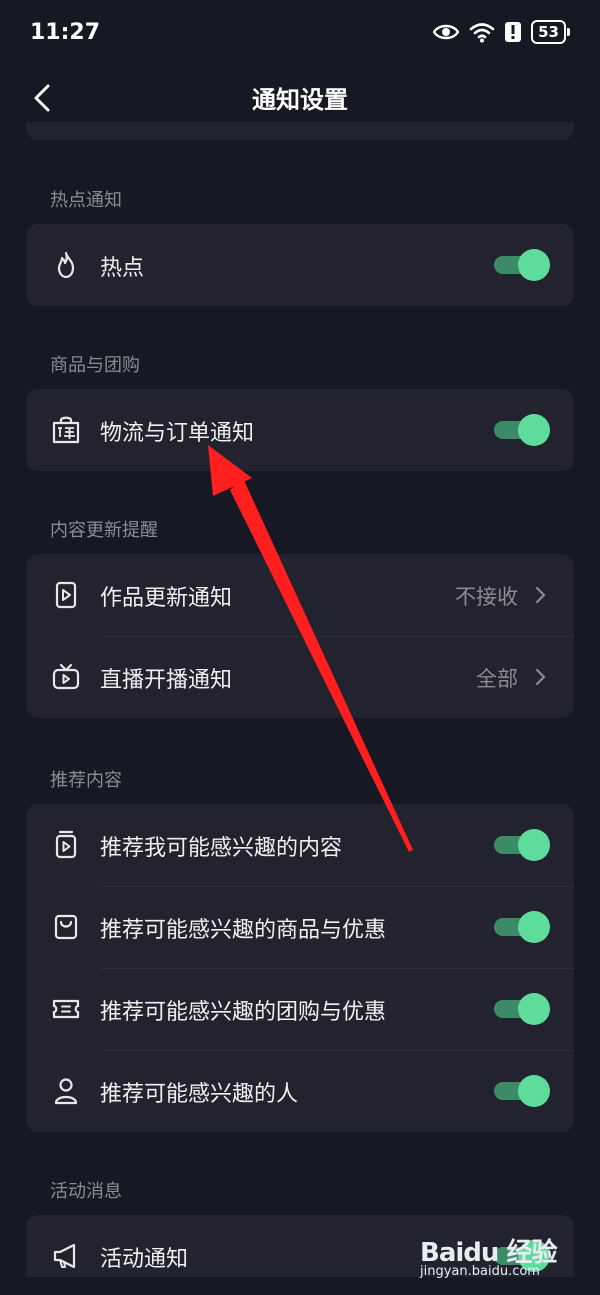 The height and width of the screenshot is (1295, 600). Describe the element at coordinates (65, 32) in the screenshot. I see `status-time: 11:27` at that location.